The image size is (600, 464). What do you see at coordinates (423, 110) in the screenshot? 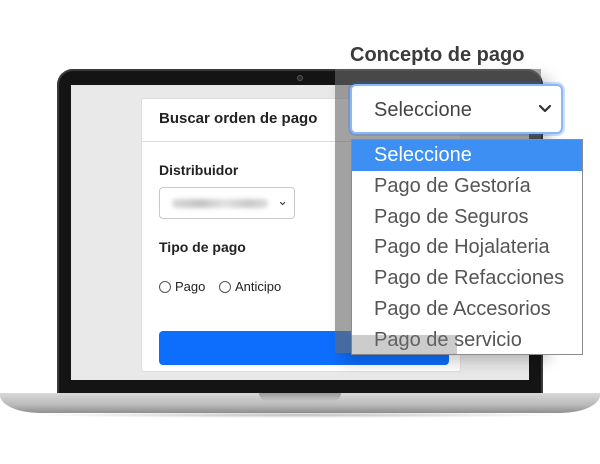
I see `concepto-selected-value: Seleccione` at bounding box center [423, 110].